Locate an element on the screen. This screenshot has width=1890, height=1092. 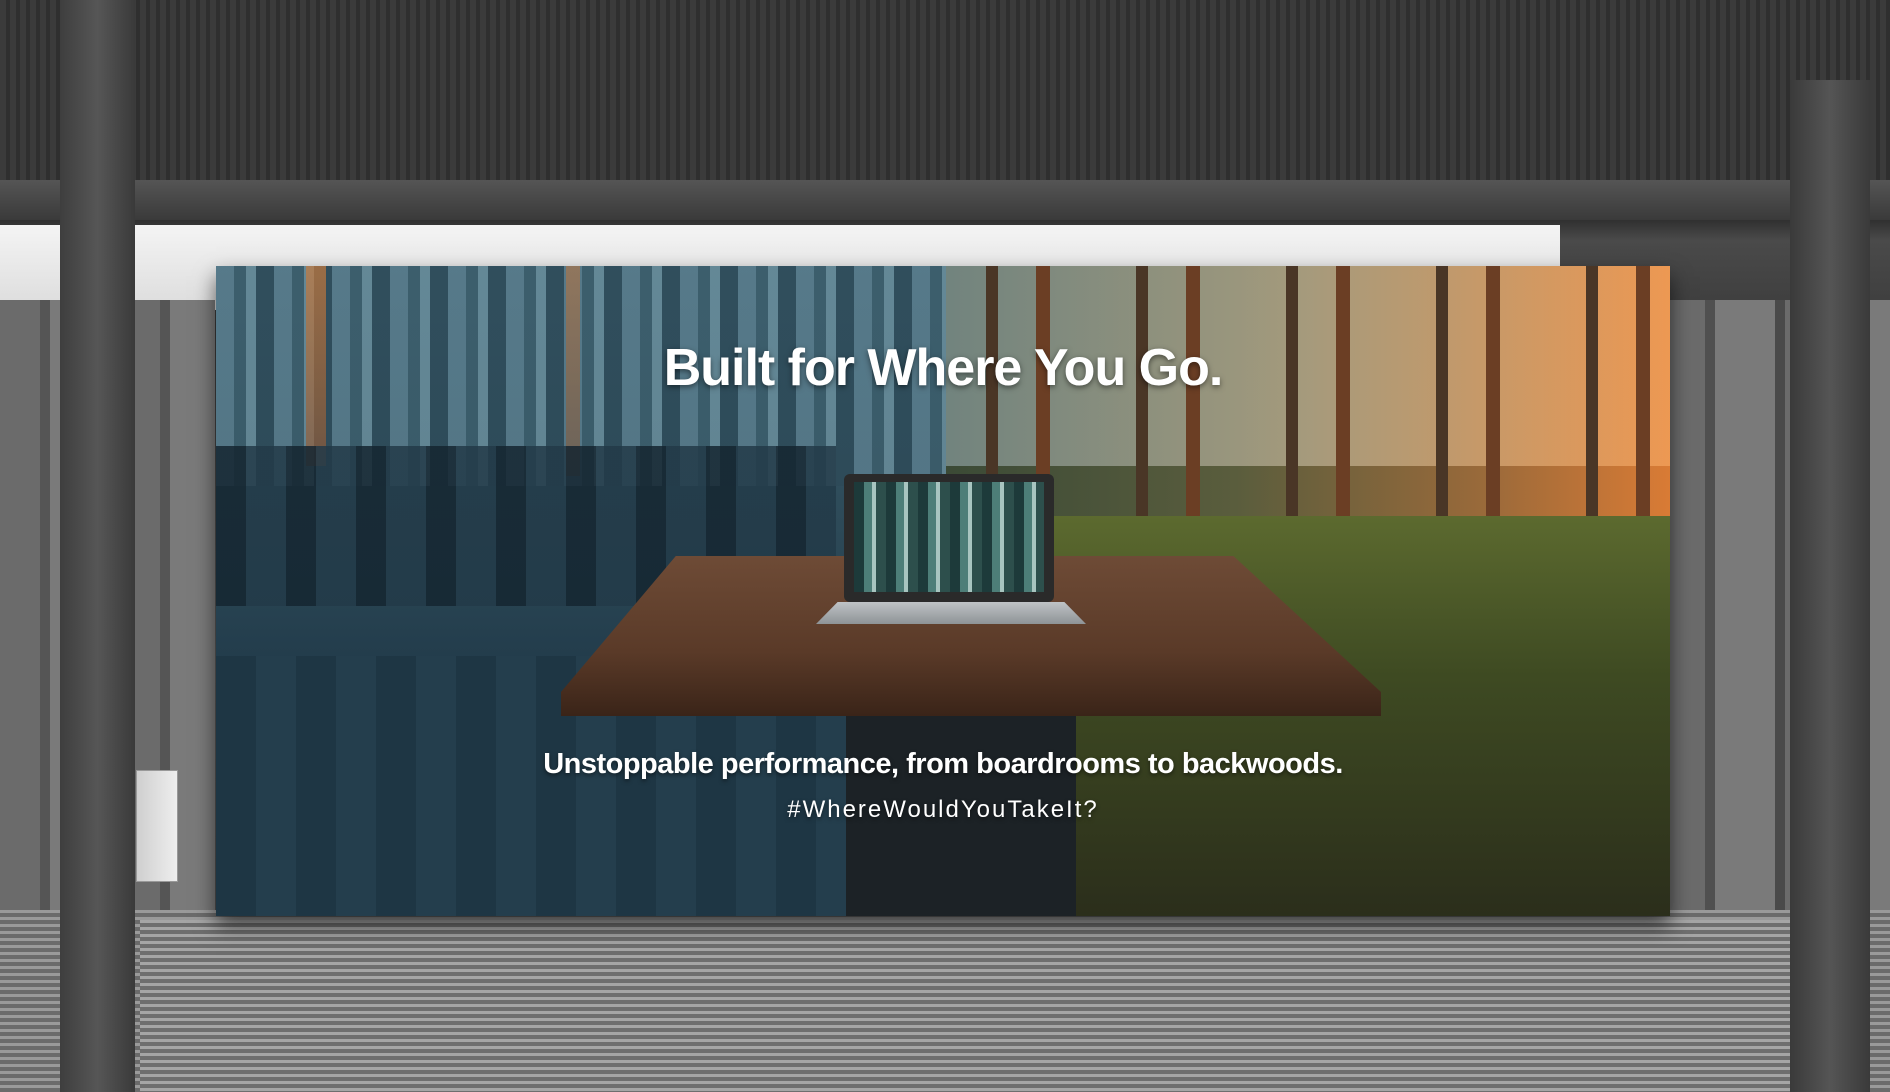
ceiling-beam is located at coordinates (945, 200).